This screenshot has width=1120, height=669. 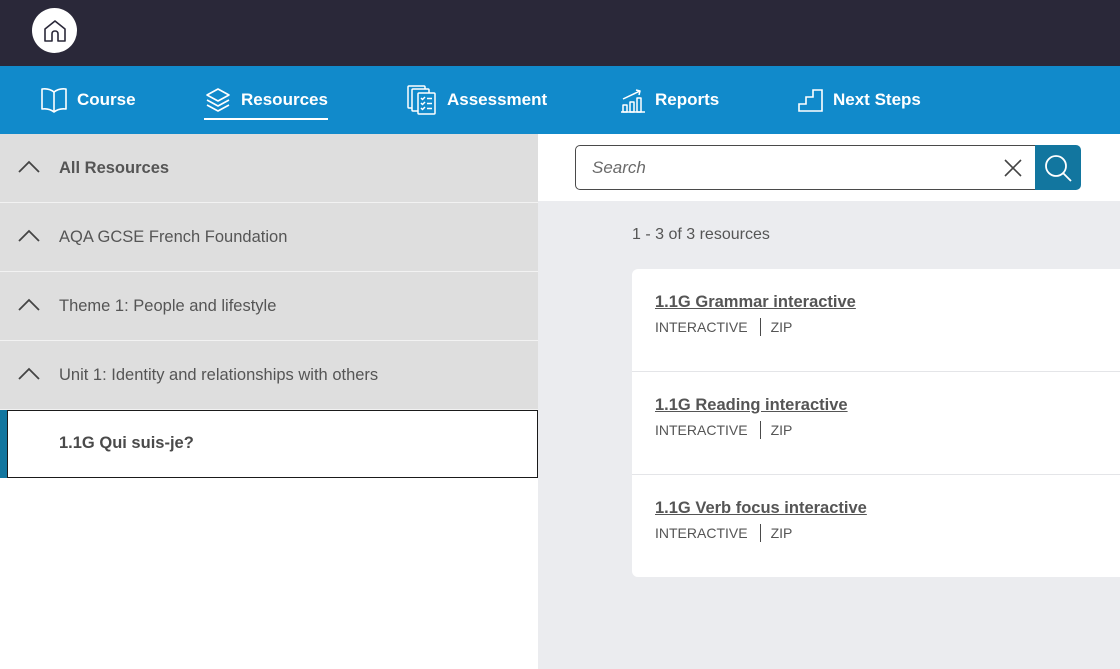 I want to click on result-item: 1.1G Reading interactive INTERACTIVE ZIP, so click(x=876, y=423).